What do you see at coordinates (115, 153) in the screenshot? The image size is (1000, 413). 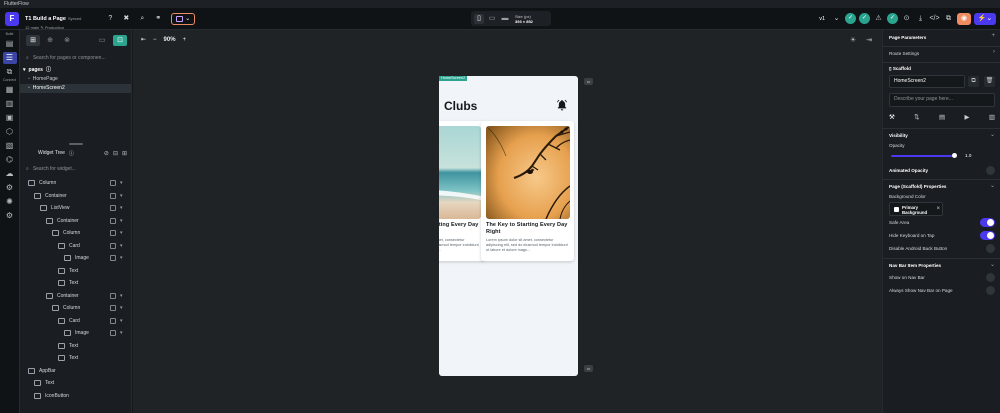 I see `collapse-icon: ⊟` at bounding box center [115, 153].